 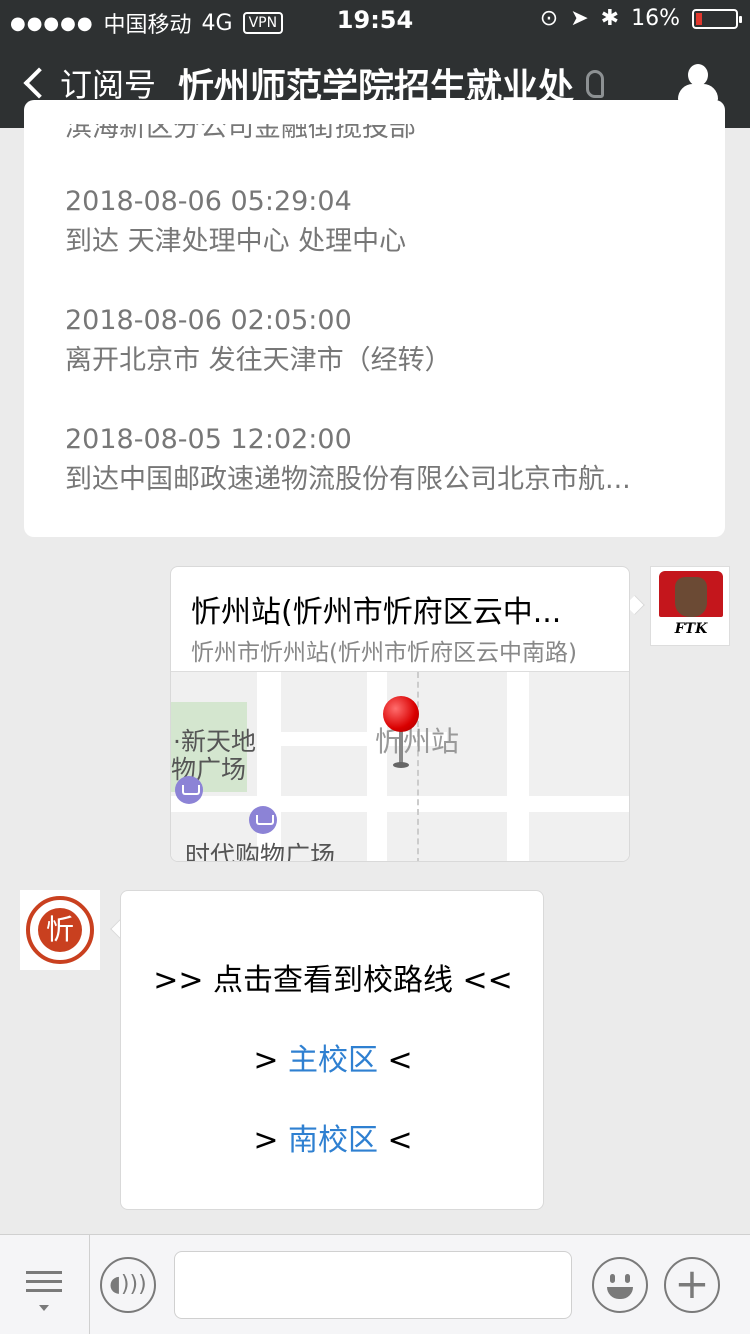 I want to click on university-logo-avatar: 忻, so click(x=60, y=930).